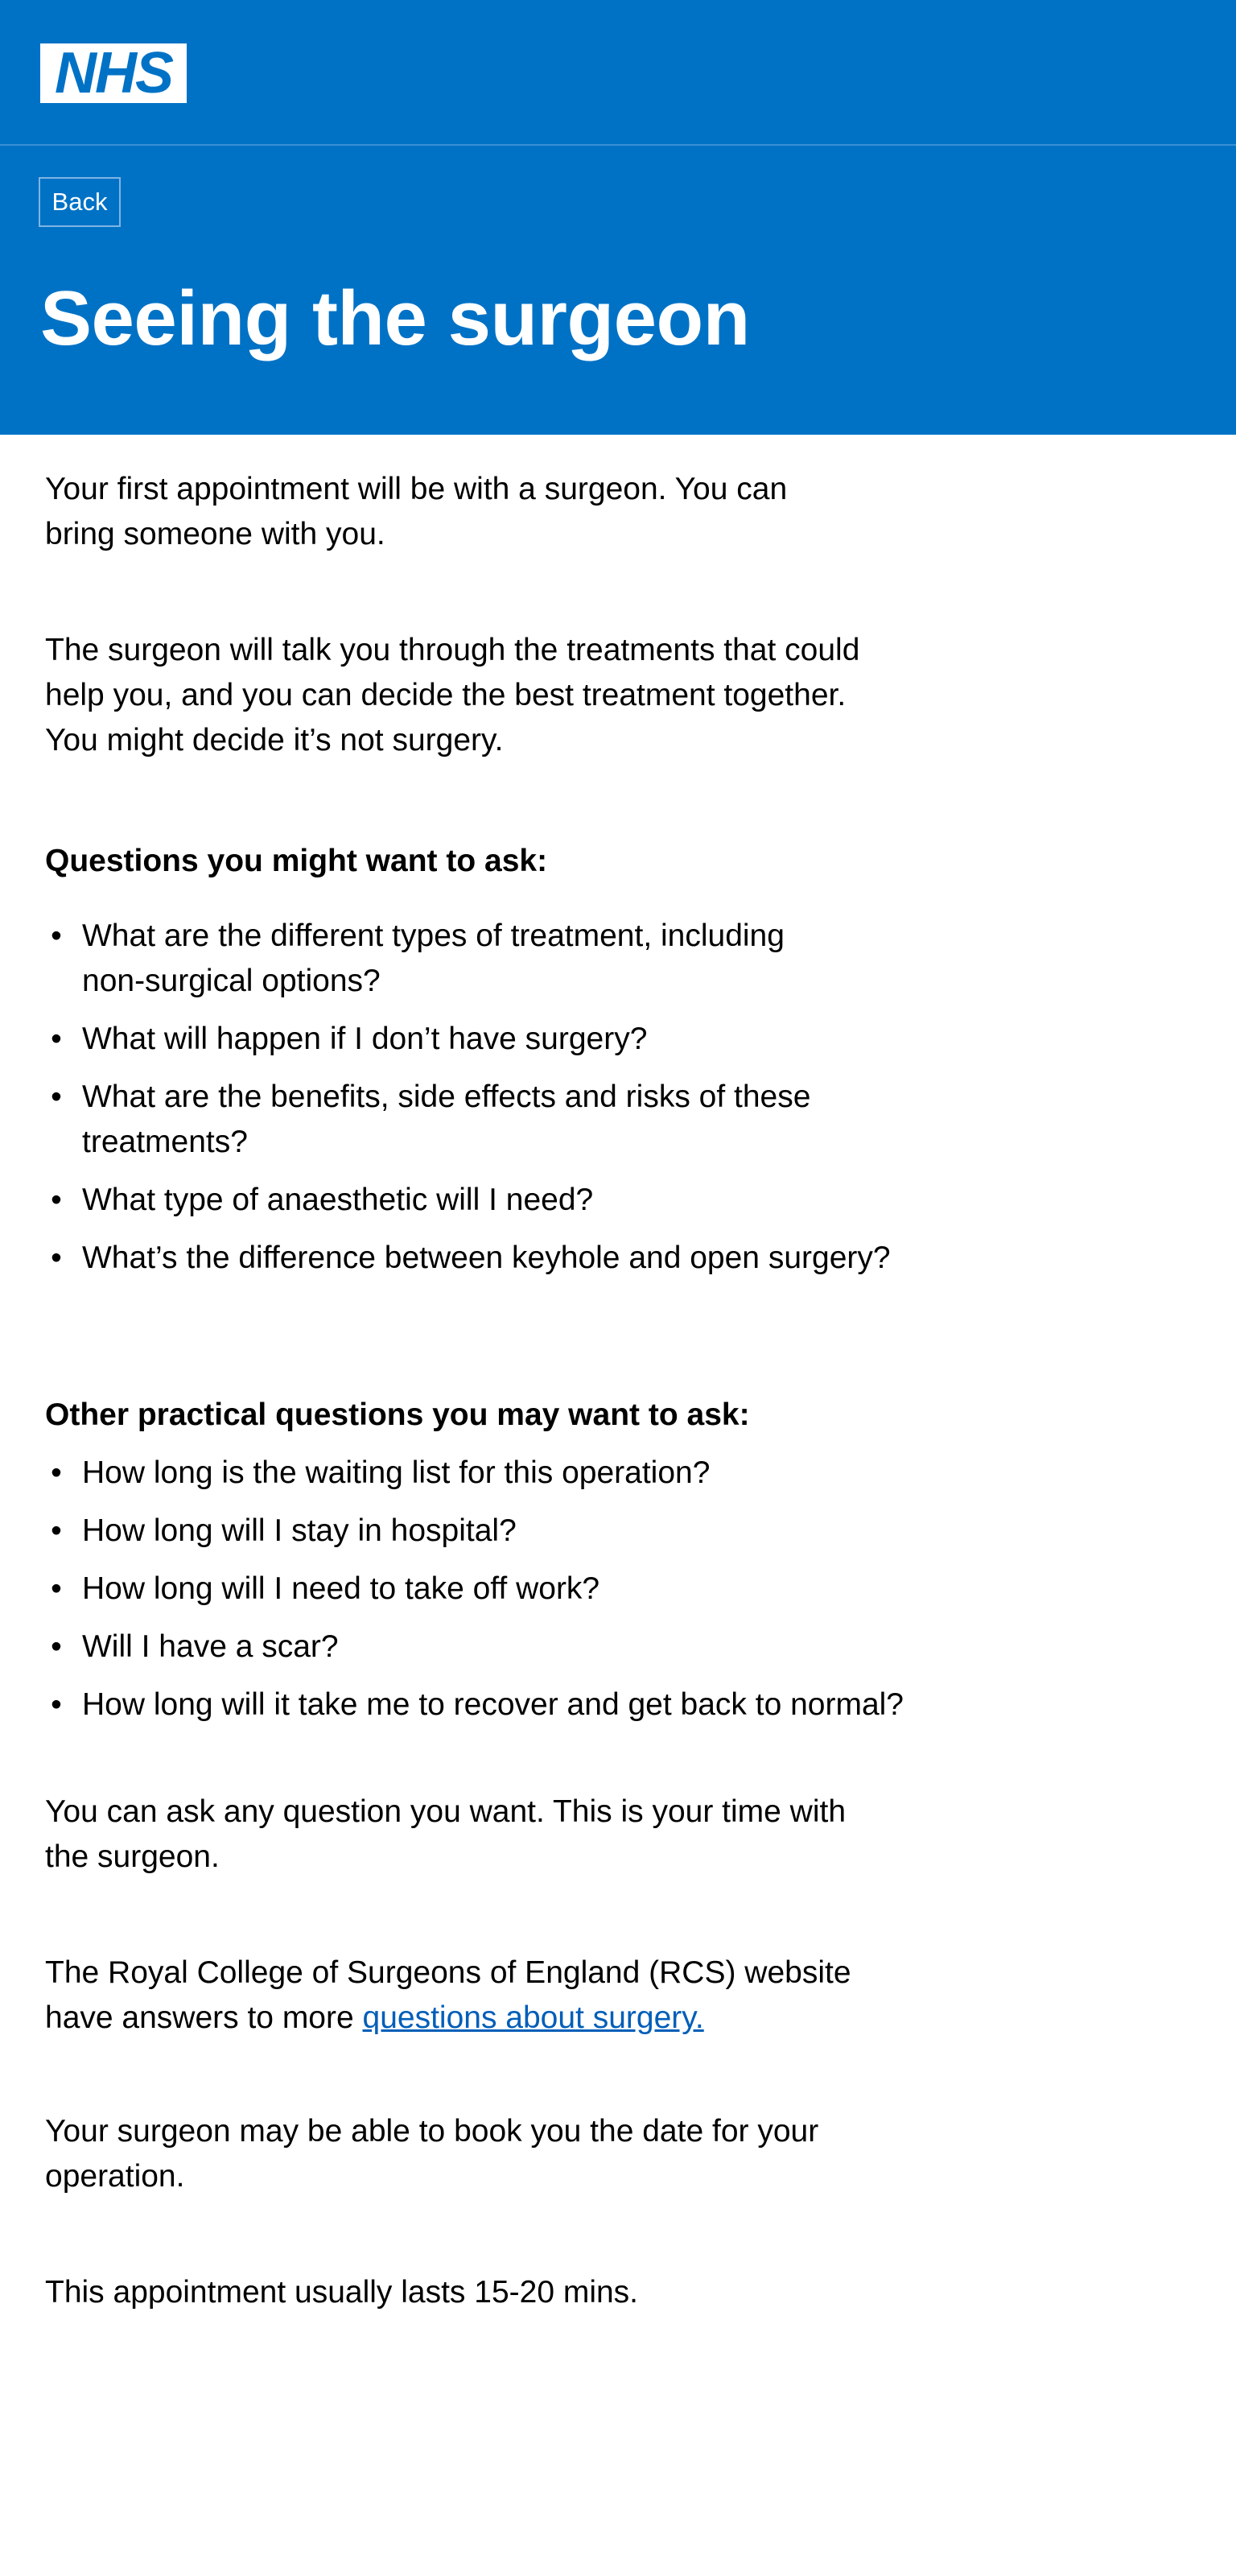 Image resolution: width=1236 pixels, height=2576 pixels. What do you see at coordinates (338, 1200) in the screenshot?
I see `list-item-text: What type of anaesthetic will I need?` at bounding box center [338, 1200].